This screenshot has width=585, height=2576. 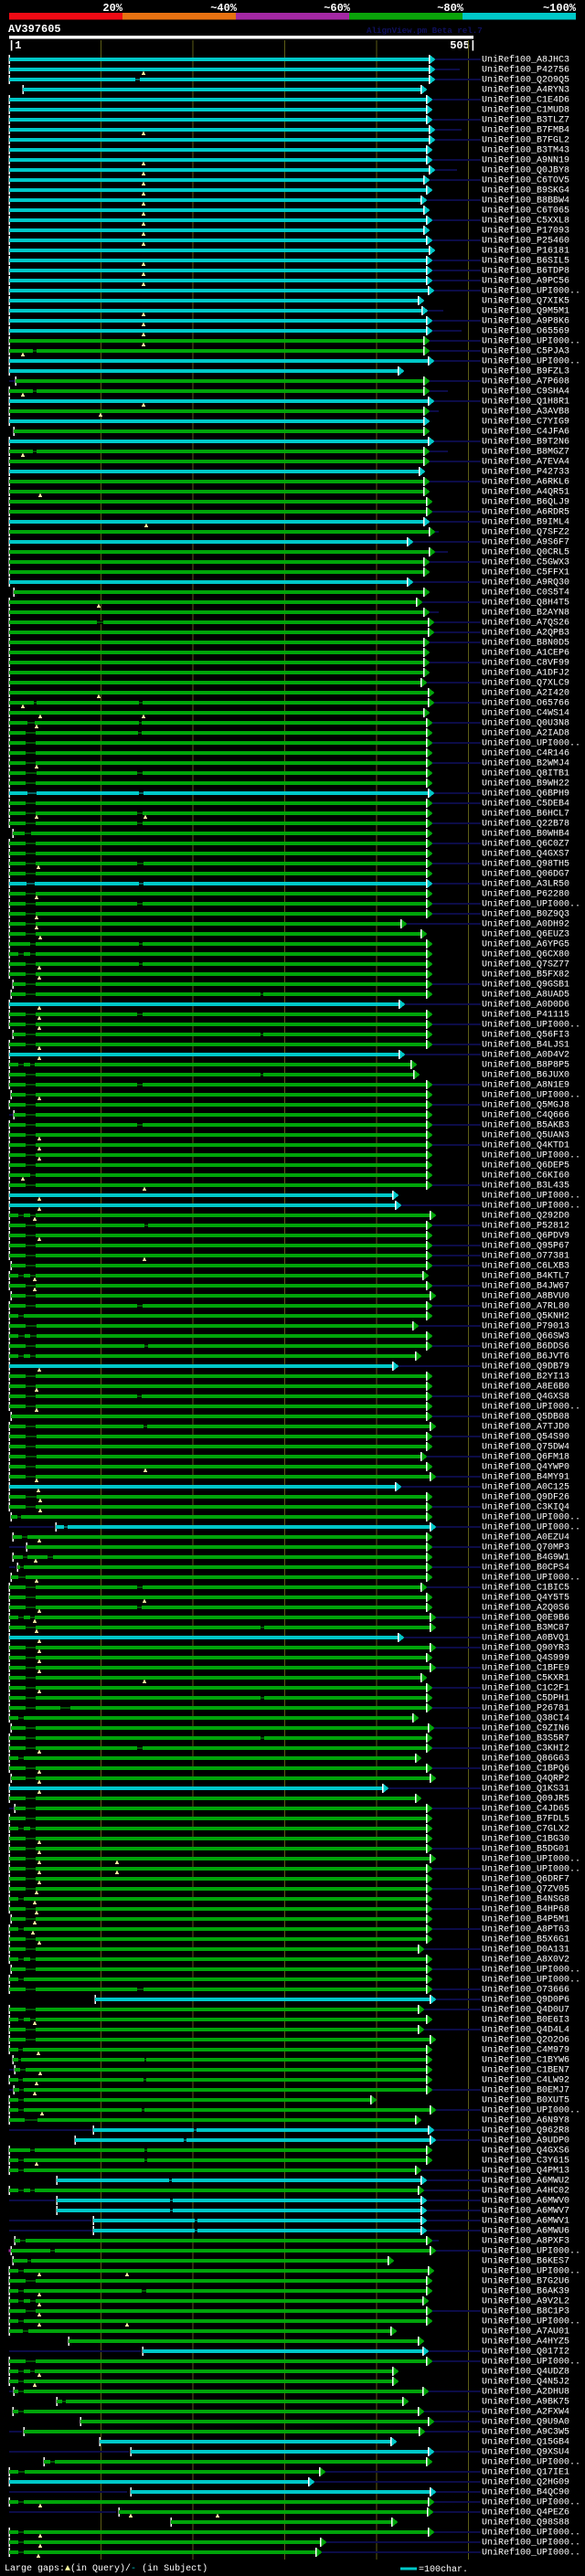 I want to click on svg-text: UniRef100_Q8ITB1, so click(x=525, y=774).